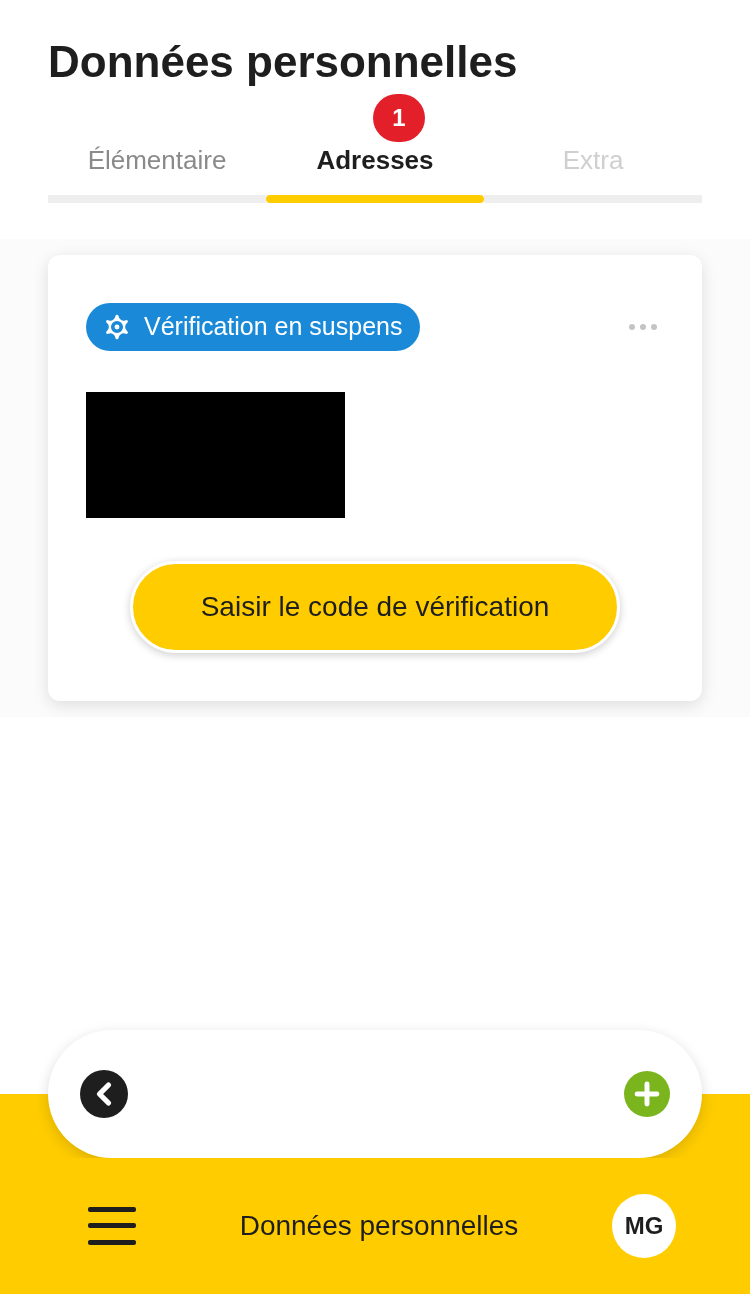  What do you see at coordinates (253, 327) in the screenshot?
I see `status-badge: Vérification en suspens` at bounding box center [253, 327].